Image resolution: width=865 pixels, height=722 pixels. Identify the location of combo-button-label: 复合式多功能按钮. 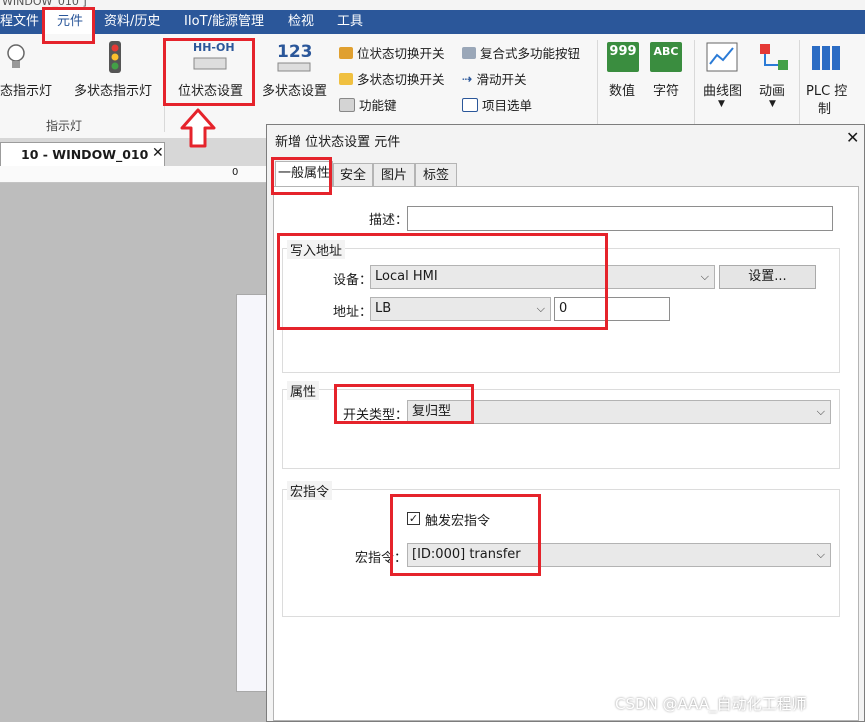
(530, 53).